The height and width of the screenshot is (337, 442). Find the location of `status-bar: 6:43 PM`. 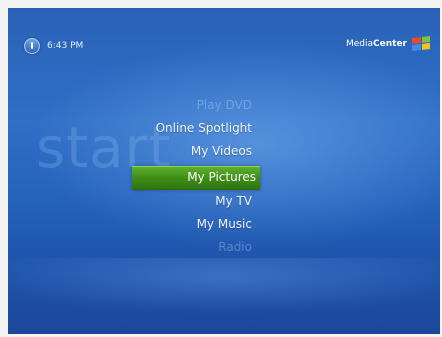

status-bar: 6:43 PM is located at coordinates (53, 46).